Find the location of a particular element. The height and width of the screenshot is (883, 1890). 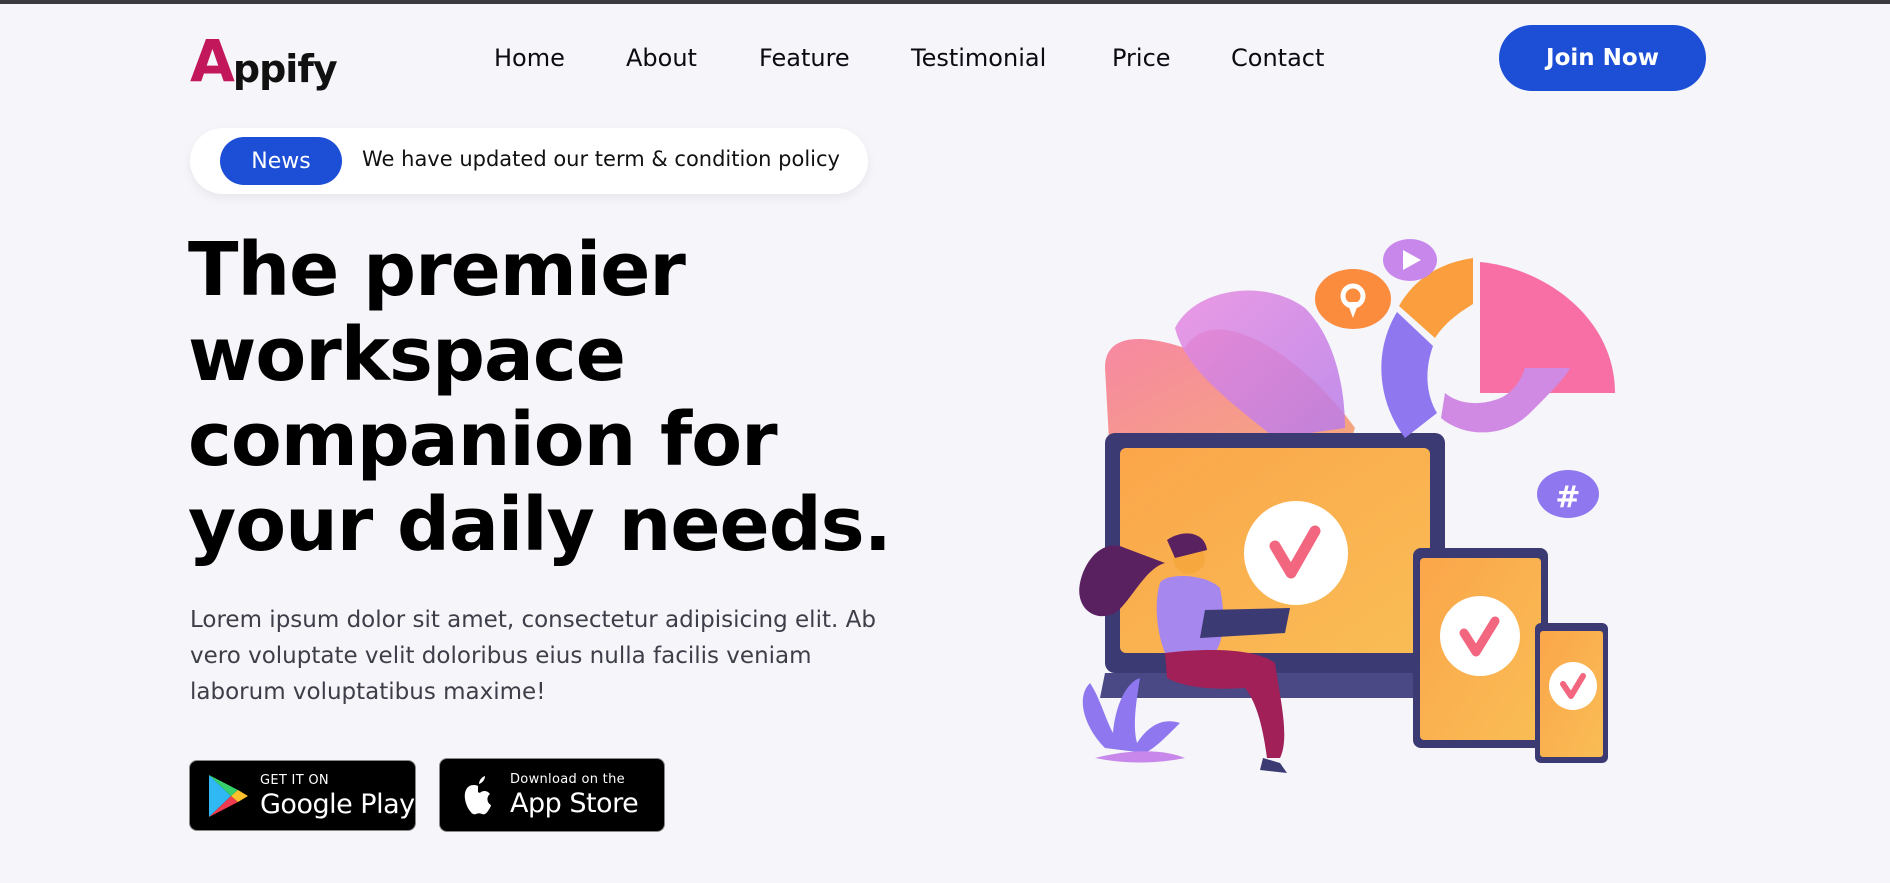

google-play-icon is located at coordinates (228, 796).